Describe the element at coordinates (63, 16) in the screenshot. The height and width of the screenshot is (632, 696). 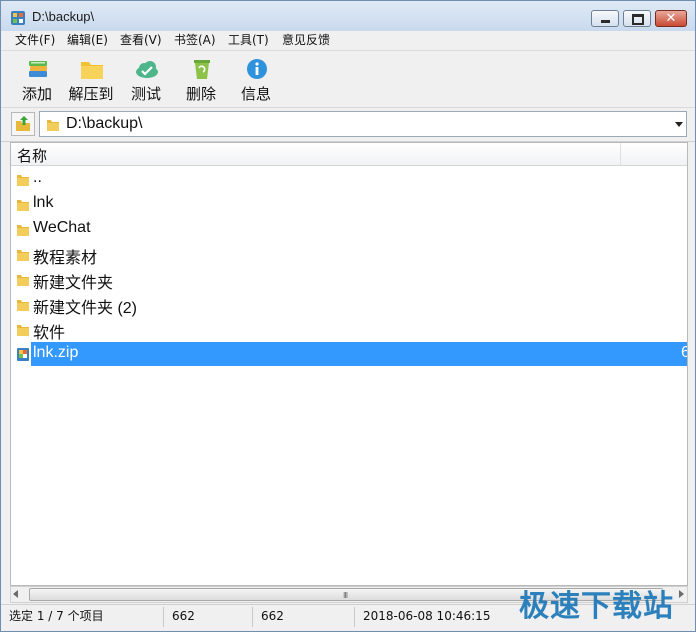
I see `window-title: D:\backup\` at that location.